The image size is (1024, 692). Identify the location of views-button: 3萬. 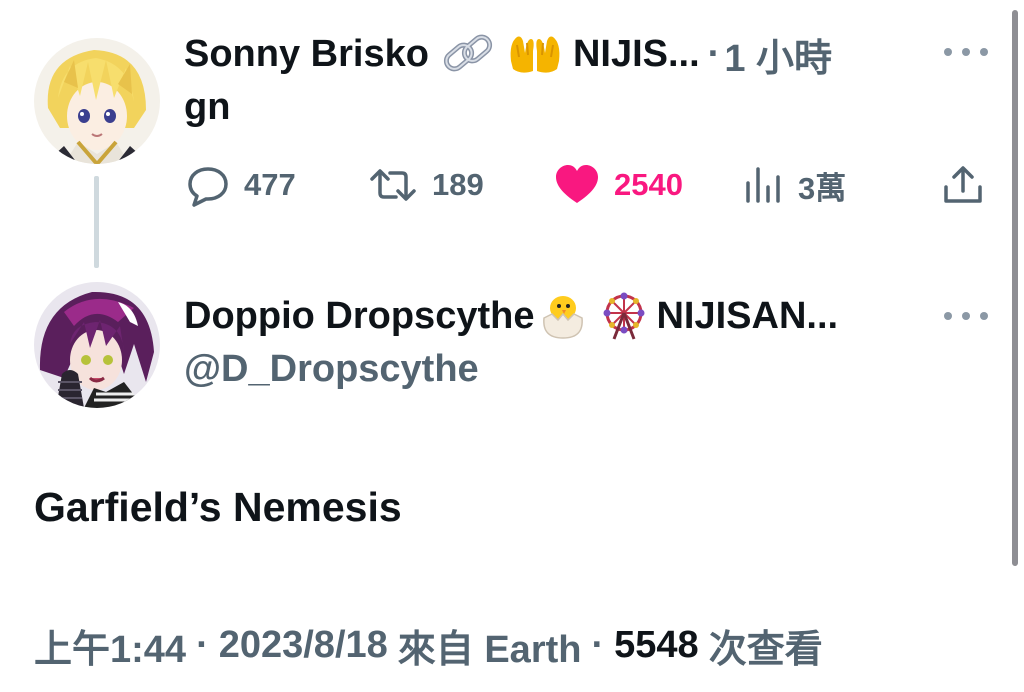
(795, 185).